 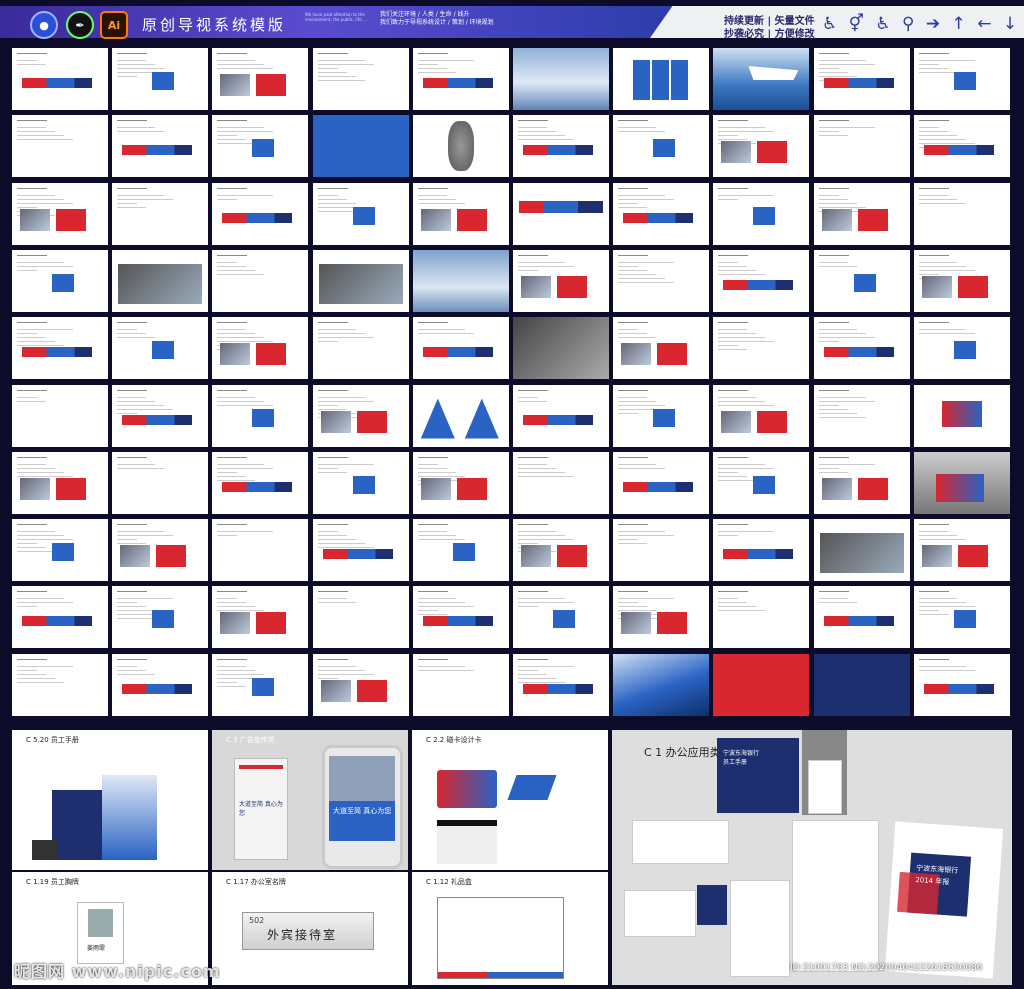 I want to click on card-perspective, so click(x=532, y=787).